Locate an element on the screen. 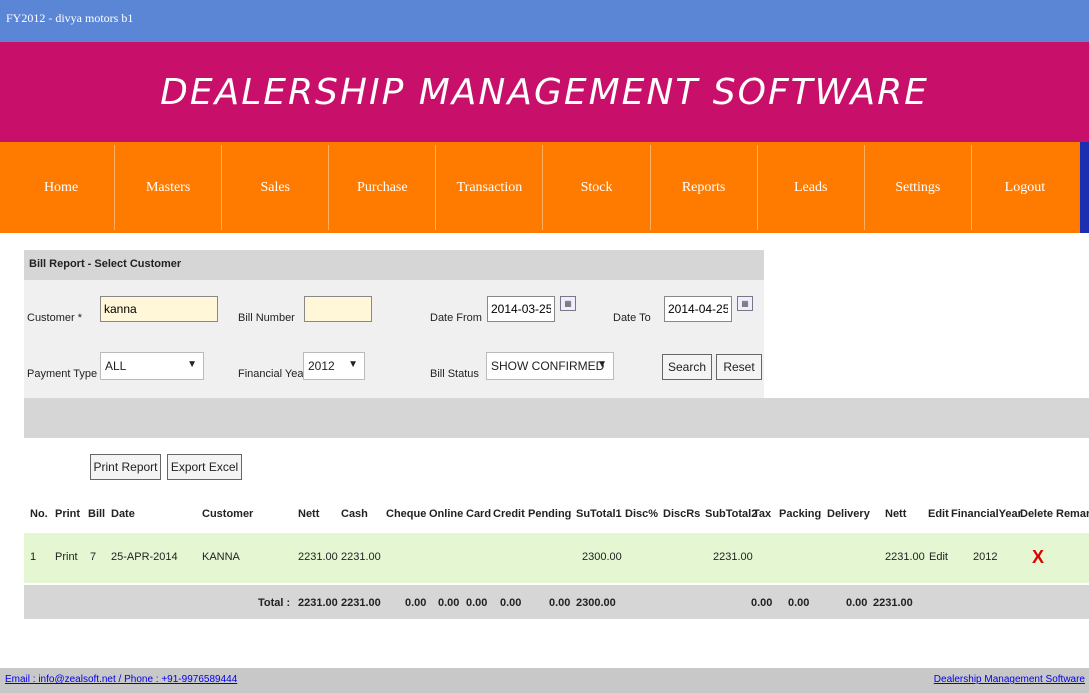 The height and width of the screenshot is (693, 1089). bill-status-value: SHOW CONFIRMED is located at coordinates (548, 366).